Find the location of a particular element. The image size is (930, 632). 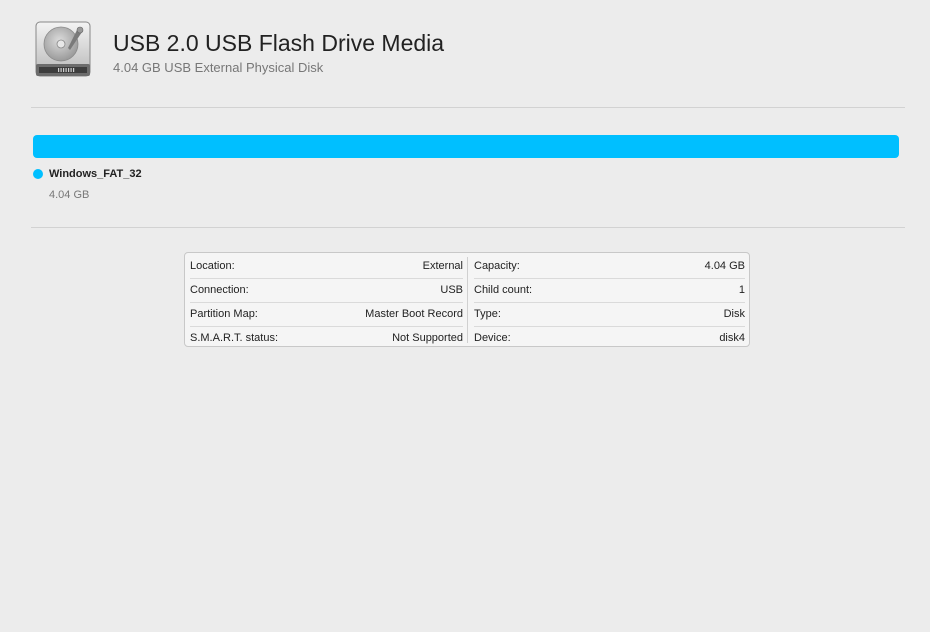

info-label: Partition Map: is located at coordinates (224, 314).